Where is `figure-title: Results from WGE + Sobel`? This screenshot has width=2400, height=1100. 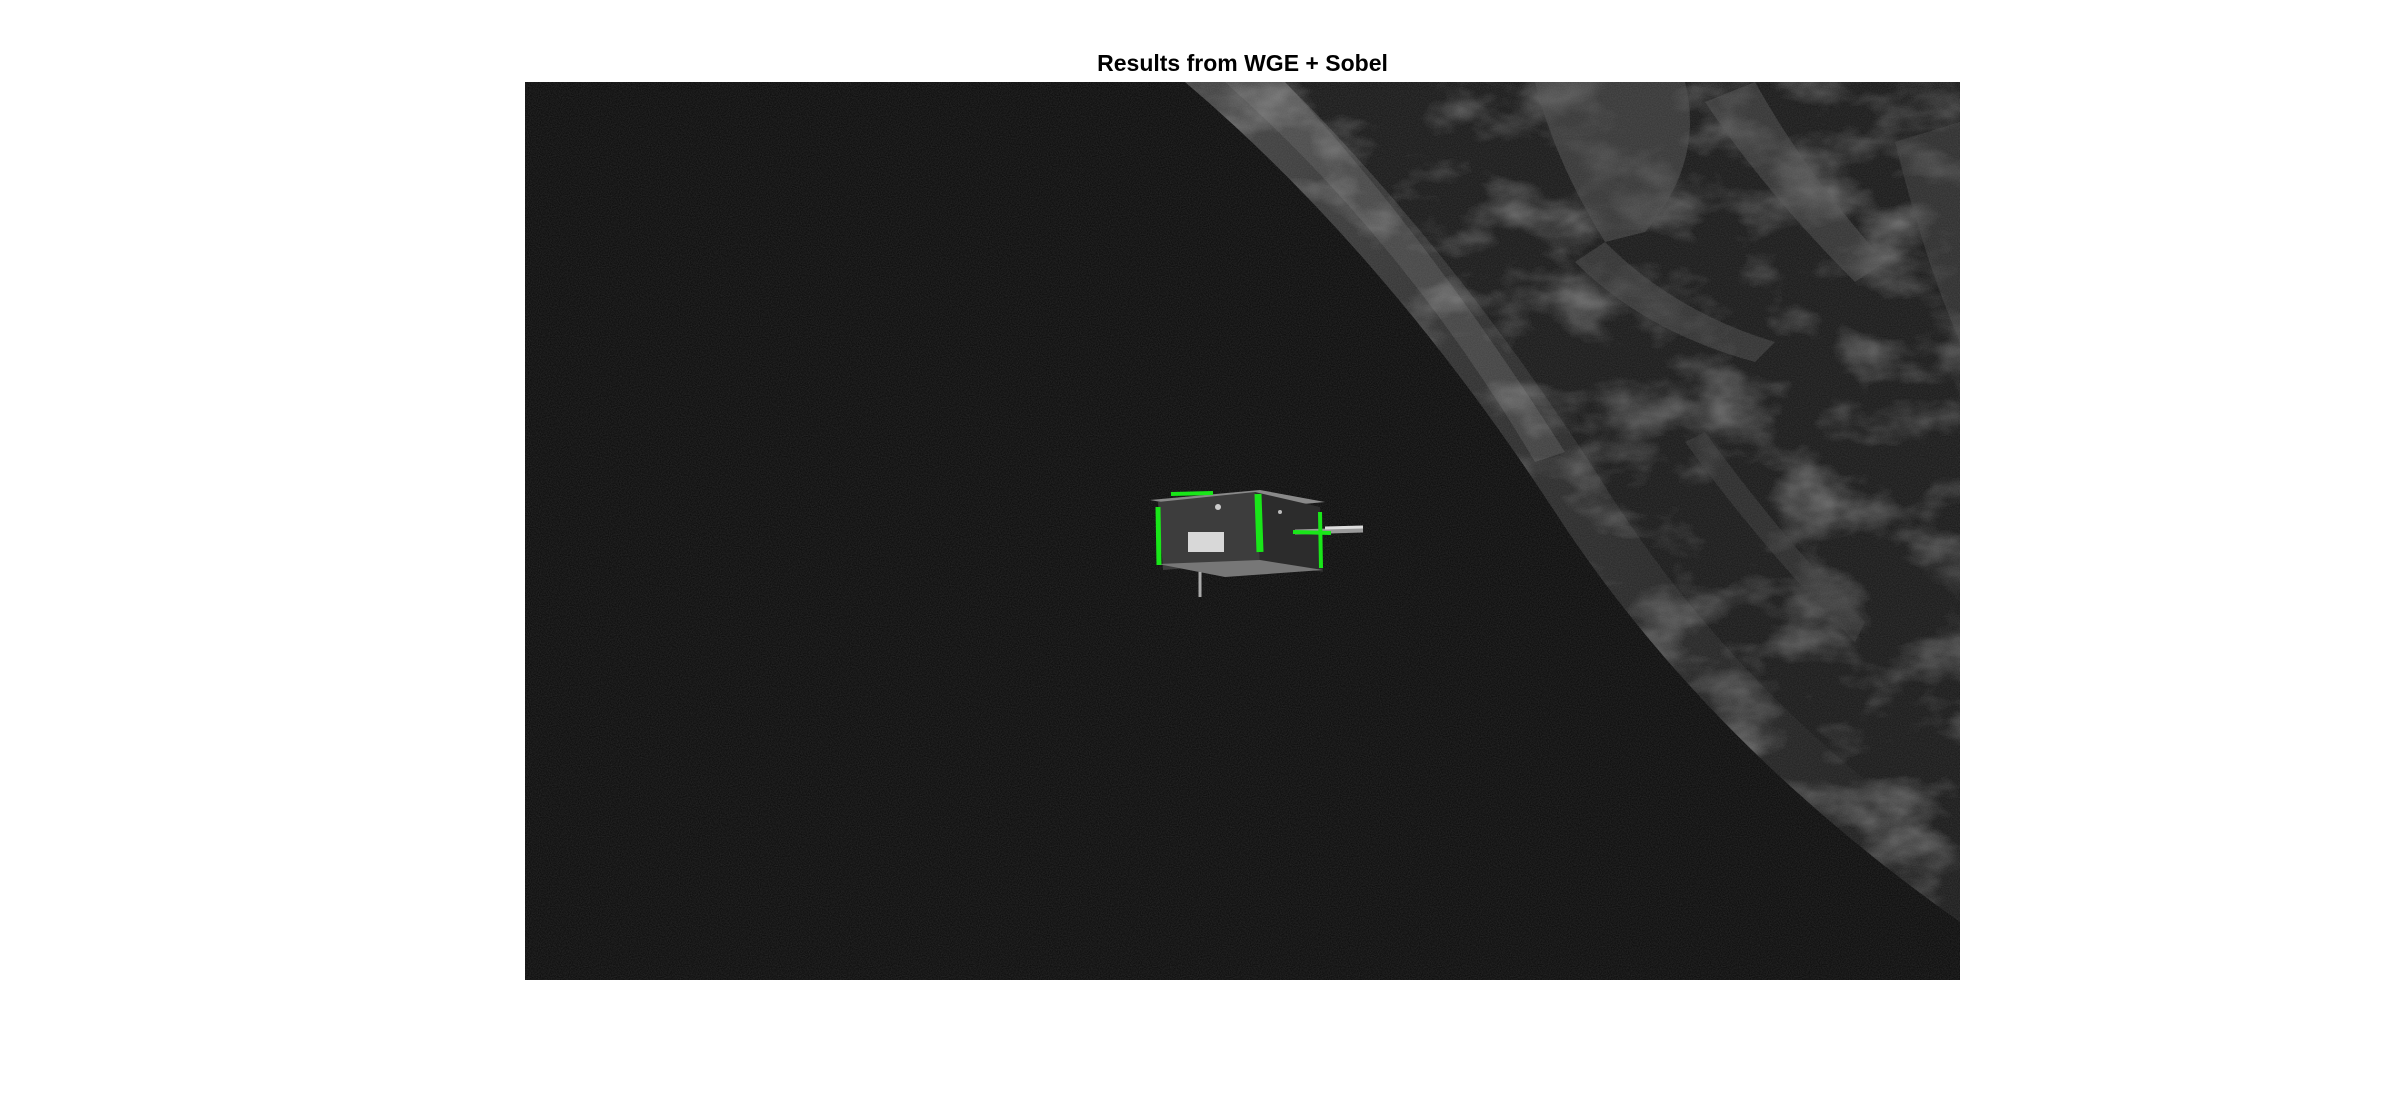
figure-title: Results from WGE + Sobel is located at coordinates (1242, 63).